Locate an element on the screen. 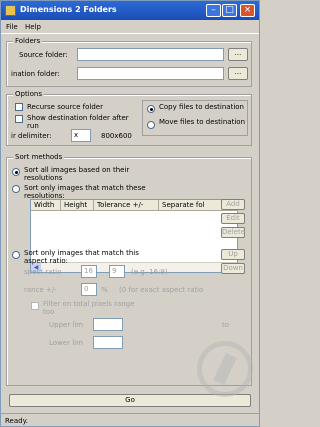 The width and height of the screenshot is (320, 427). tolerance-label: rance +/- is located at coordinates (40, 290).